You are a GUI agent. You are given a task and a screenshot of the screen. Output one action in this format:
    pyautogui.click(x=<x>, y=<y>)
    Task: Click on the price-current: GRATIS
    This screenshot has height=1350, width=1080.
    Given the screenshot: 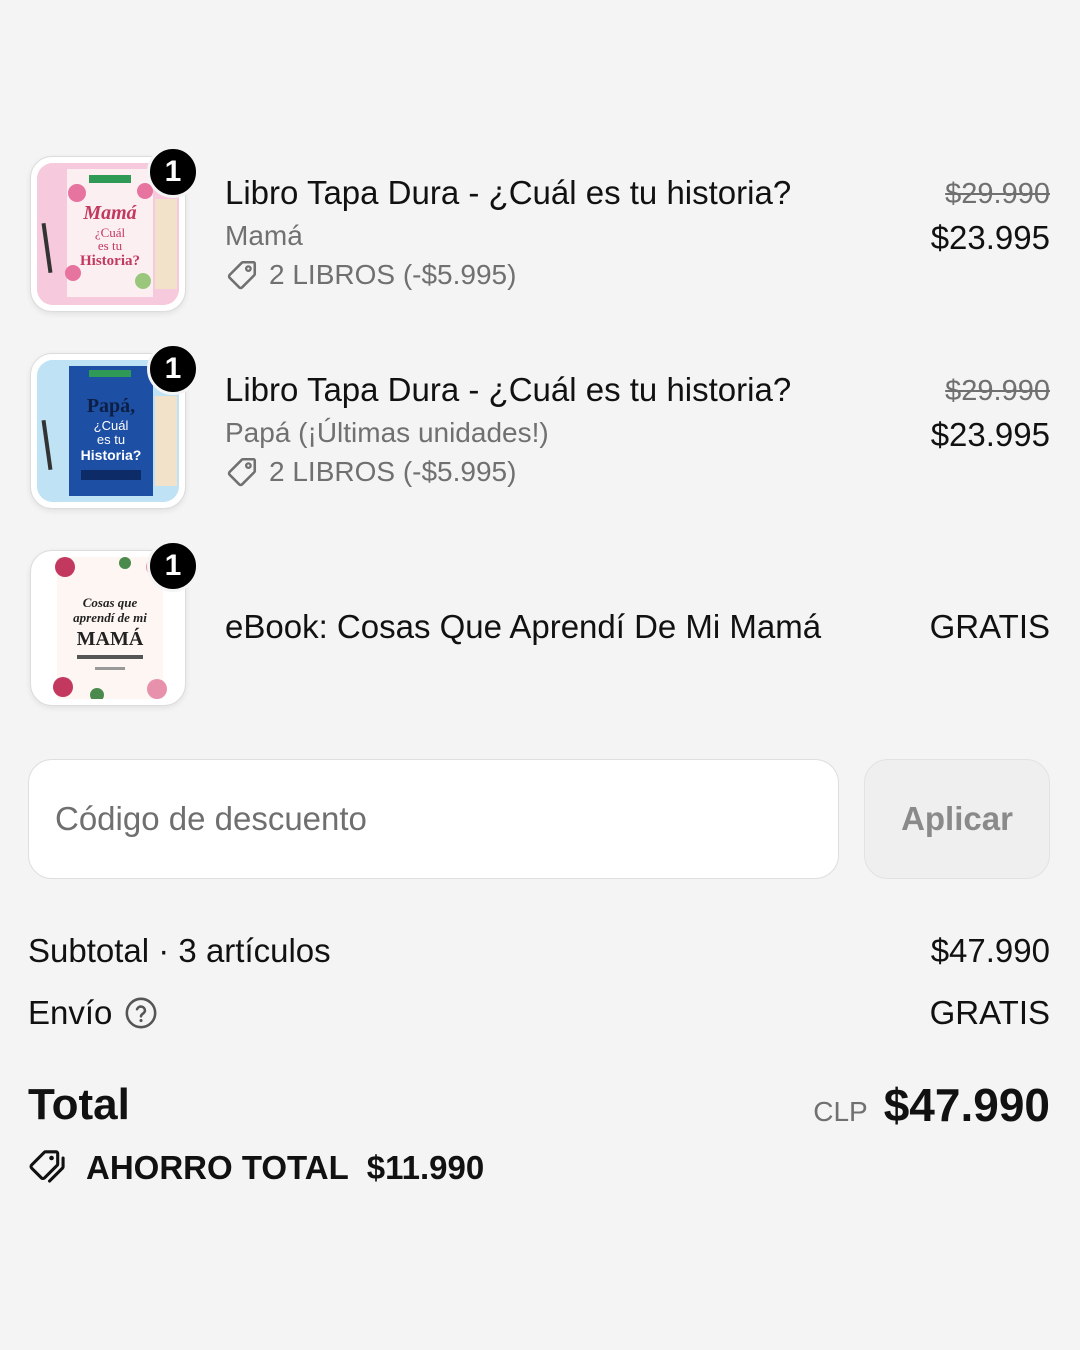 What is the action you would take?
    pyautogui.click(x=989, y=626)
    